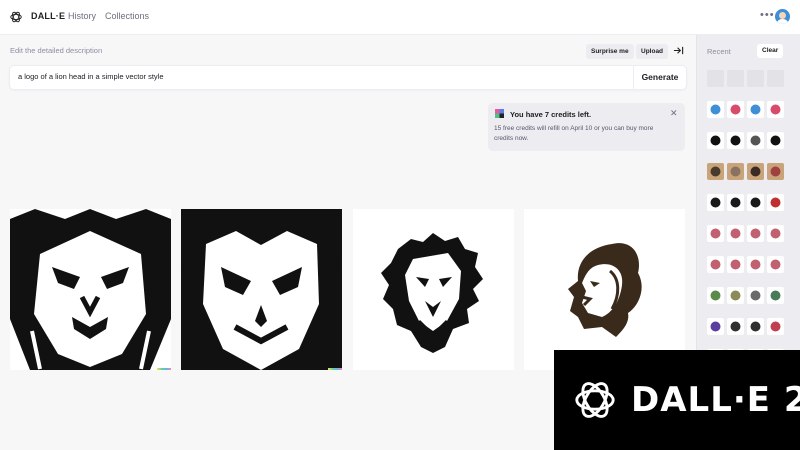 Image resolution: width=800 pixels, height=450 pixels. What do you see at coordinates (56, 50) in the screenshot?
I see `description-label: Edit the detailed description` at bounding box center [56, 50].